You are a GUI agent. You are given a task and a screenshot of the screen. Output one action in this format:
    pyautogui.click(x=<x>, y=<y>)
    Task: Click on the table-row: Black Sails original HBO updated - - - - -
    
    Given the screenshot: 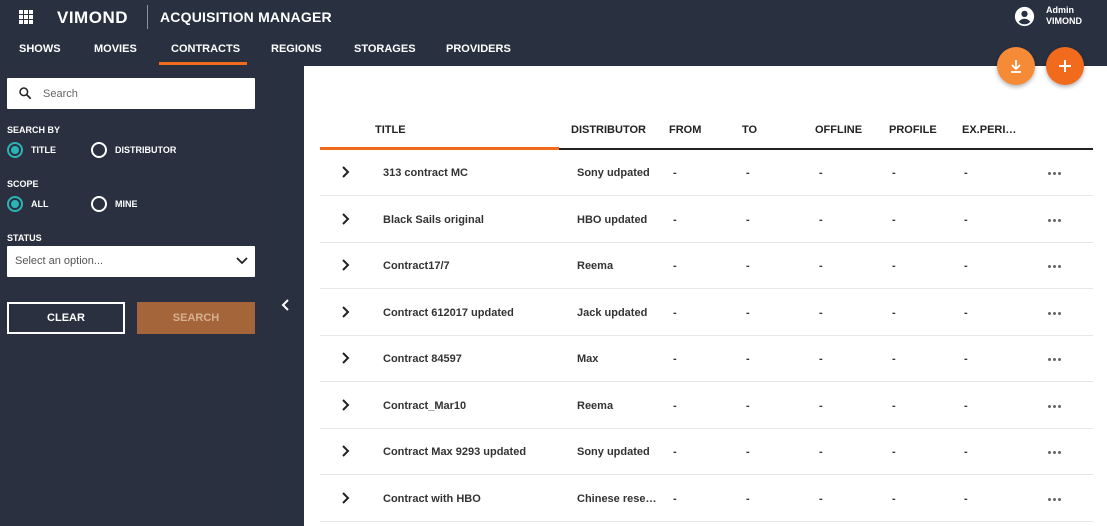 What is the action you would take?
    pyautogui.click(x=706, y=220)
    